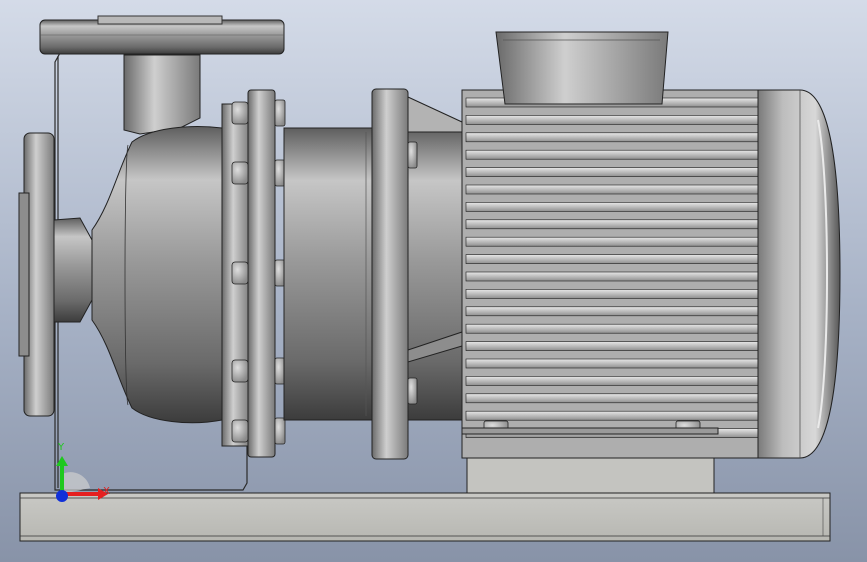 The width and height of the screenshot is (867, 562). Describe the element at coordinates (590, 431) in the screenshot. I see `motor-foot` at that location.